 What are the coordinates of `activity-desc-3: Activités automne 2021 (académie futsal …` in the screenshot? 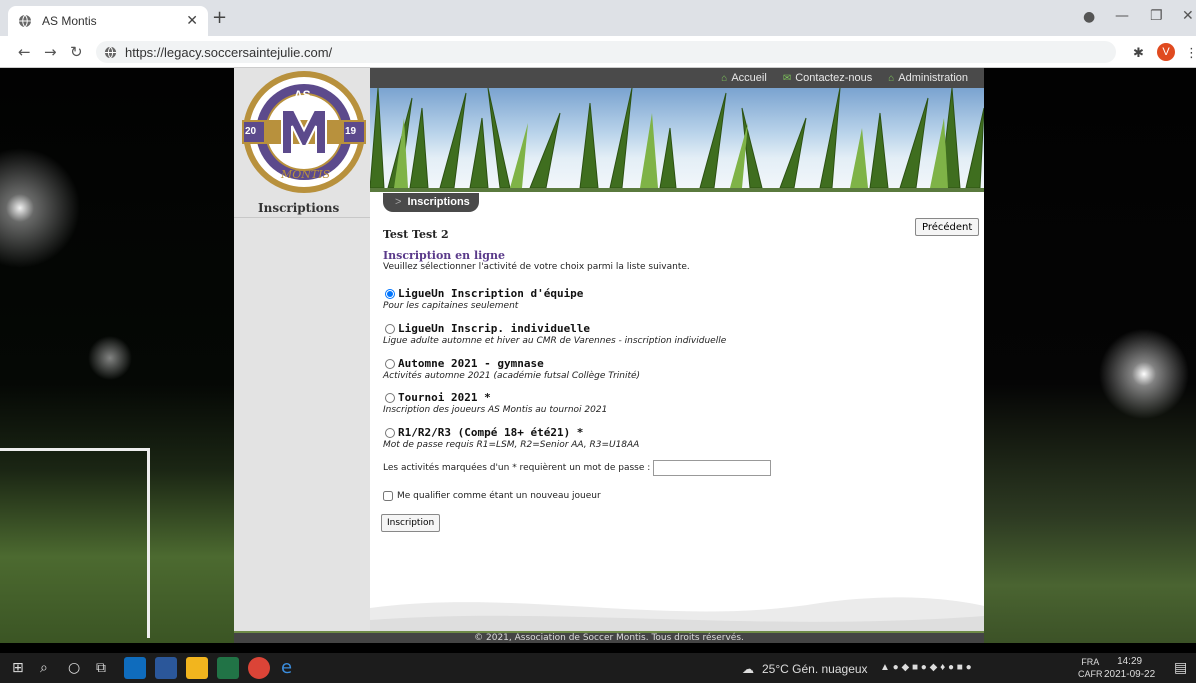 It's located at (512, 376).